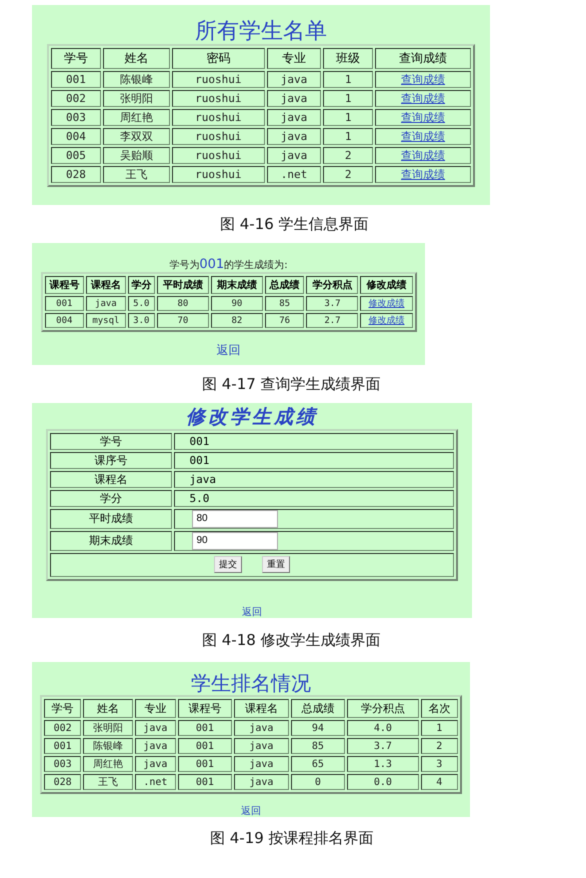 Image resolution: width=586 pixels, height=878 pixels. What do you see at coordinates (318, 728) in the screenshot?
I see `table-cell: 94` at bounding box center [318, 728].